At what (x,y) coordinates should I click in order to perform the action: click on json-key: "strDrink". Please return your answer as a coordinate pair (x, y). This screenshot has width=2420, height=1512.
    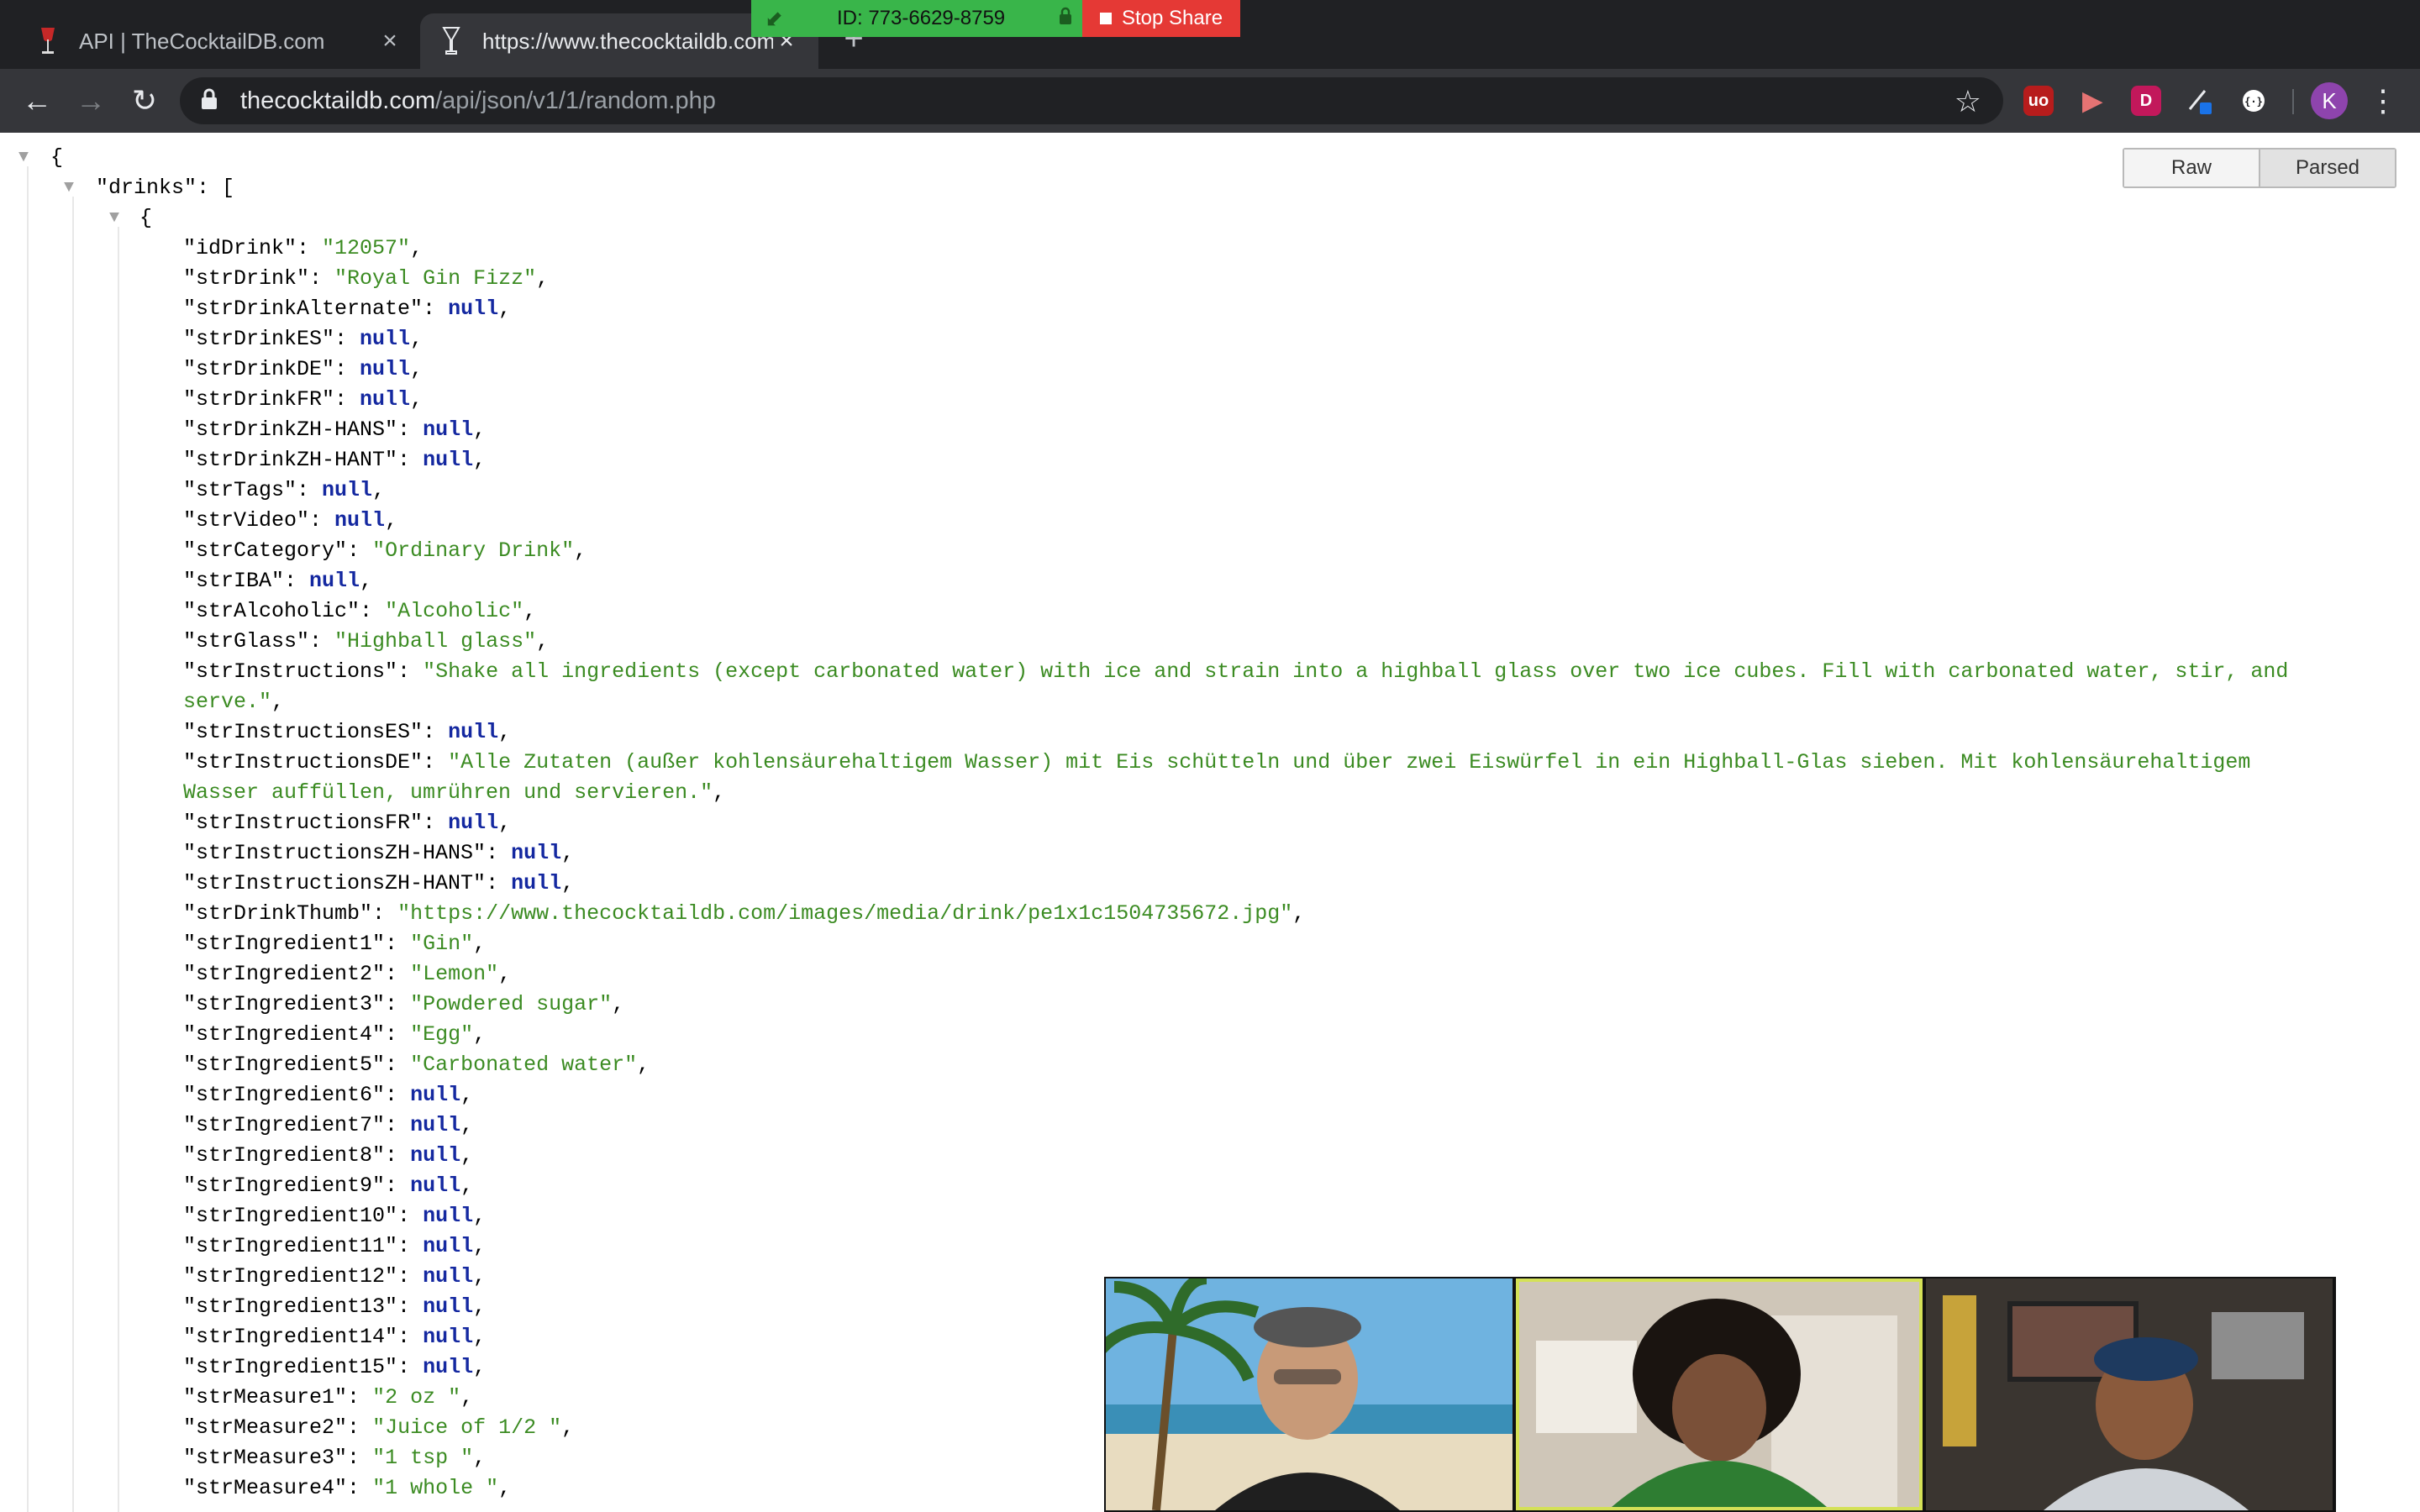
    Looking at the image, I should click on (247, 278).